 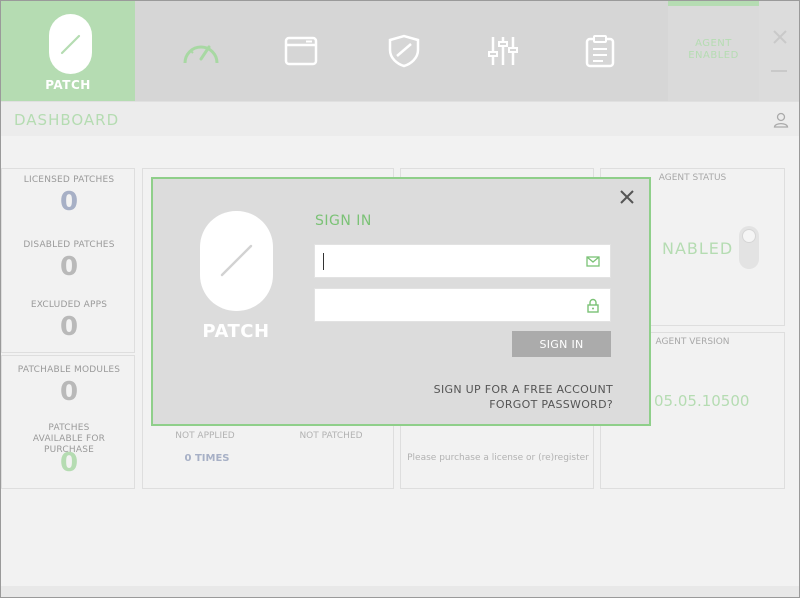 I want to click on stat-label: EXCLUDED APPS, so click(x=69, y=305).